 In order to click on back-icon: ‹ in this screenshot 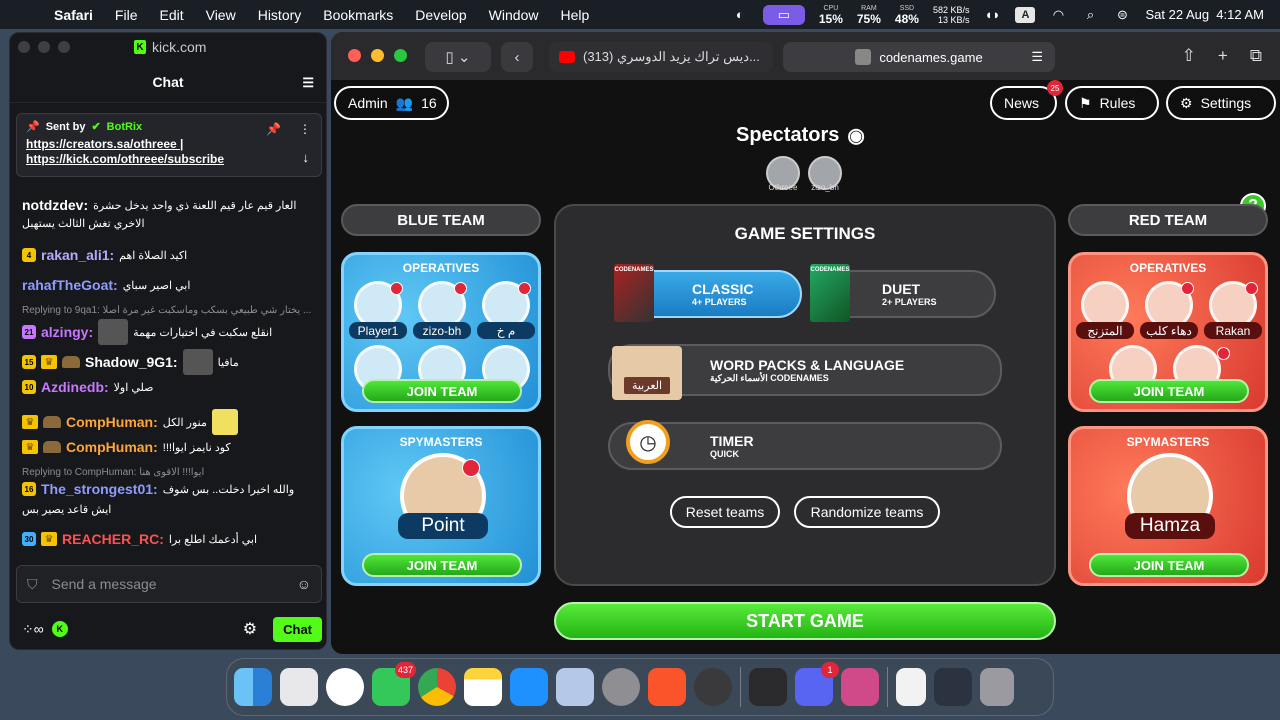, I will do `click(517, 57)`.